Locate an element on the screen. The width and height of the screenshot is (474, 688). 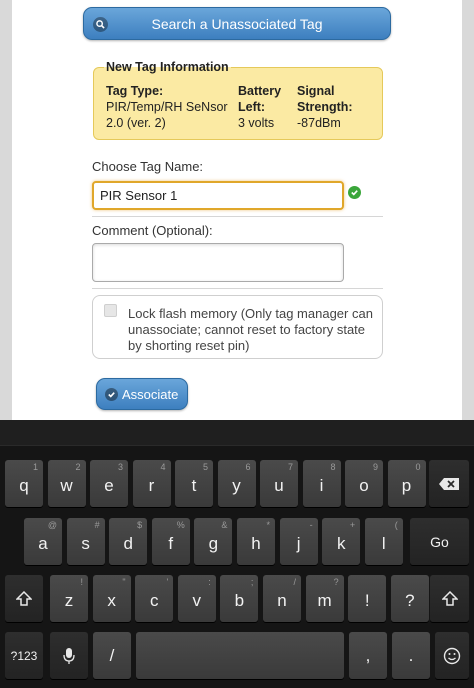
key-e: 3e is located at coordinates (109, 483).